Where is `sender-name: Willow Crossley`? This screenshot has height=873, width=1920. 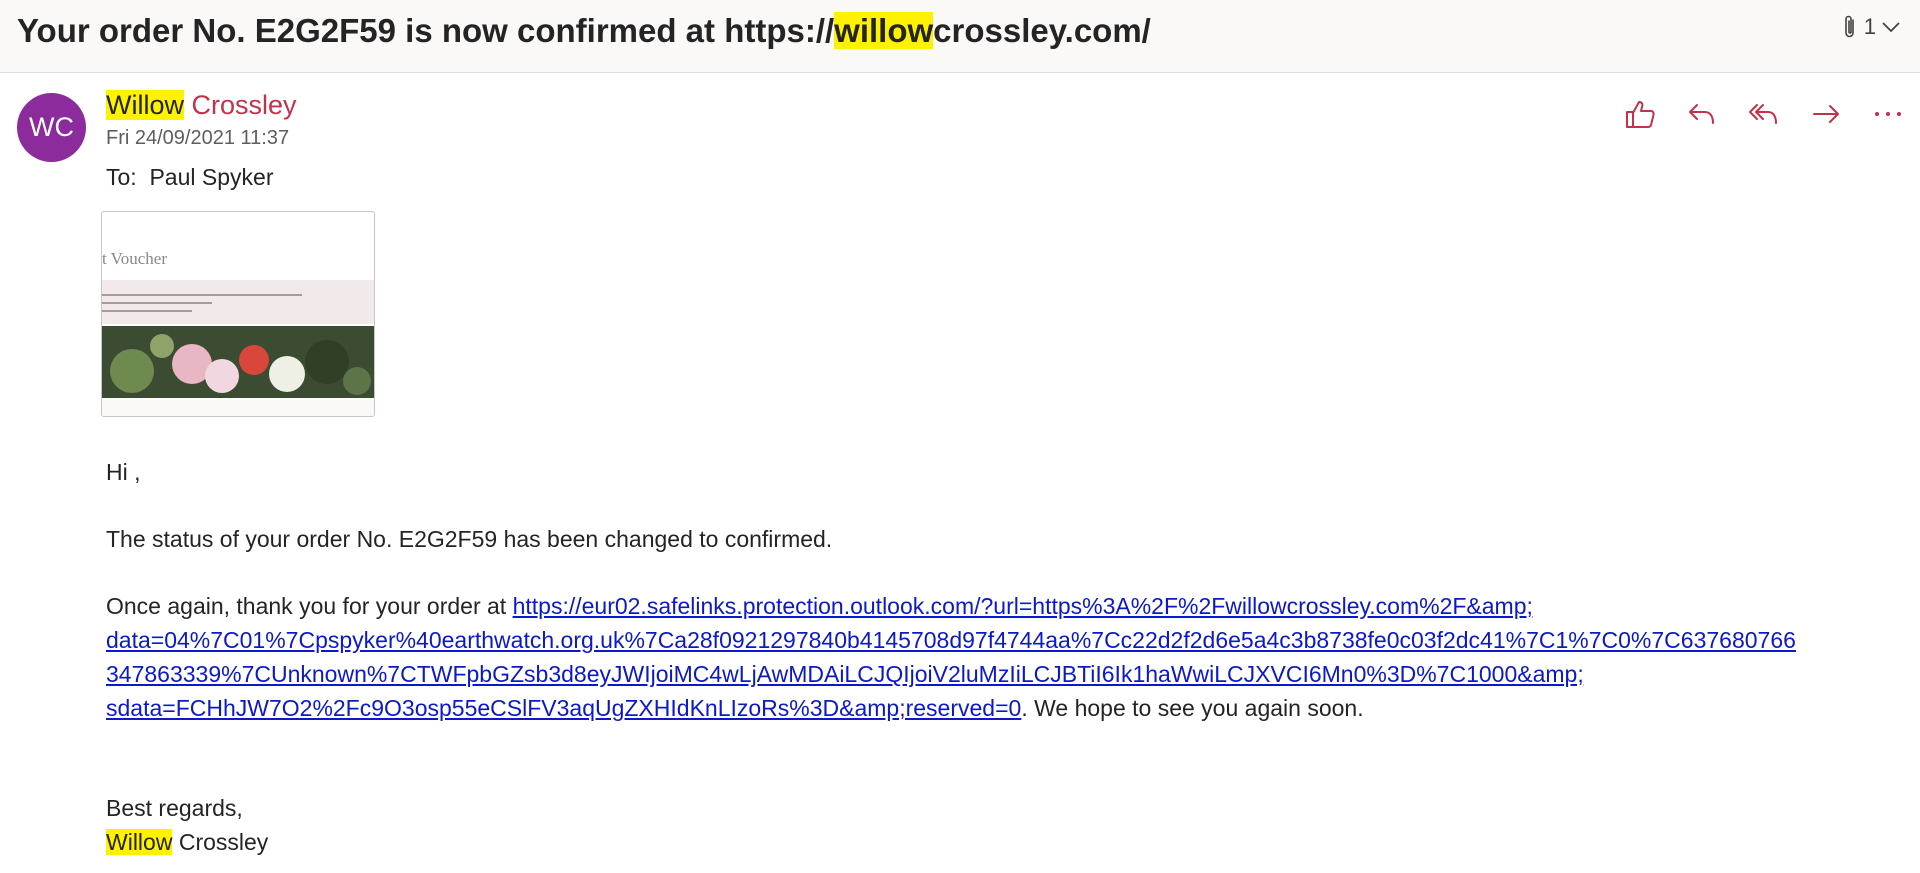 sender-name: Willow Crossley is located at coordinates (201, 105).